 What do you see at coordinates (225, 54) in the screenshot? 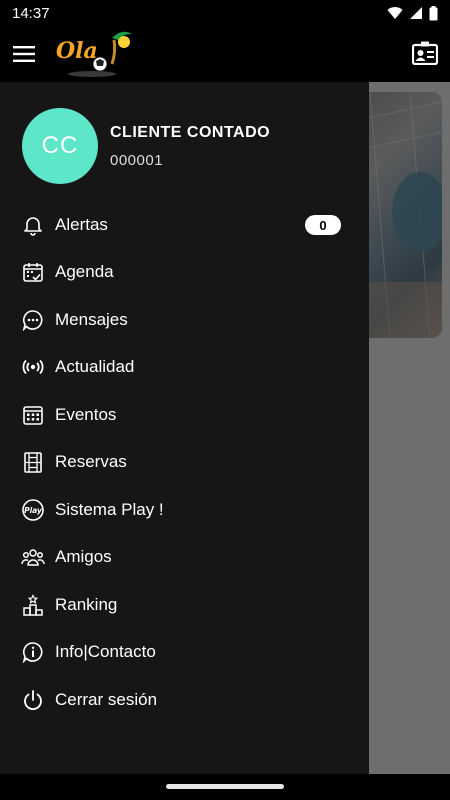
I see `app-bar: Ola` at bounding box center [225, 54].